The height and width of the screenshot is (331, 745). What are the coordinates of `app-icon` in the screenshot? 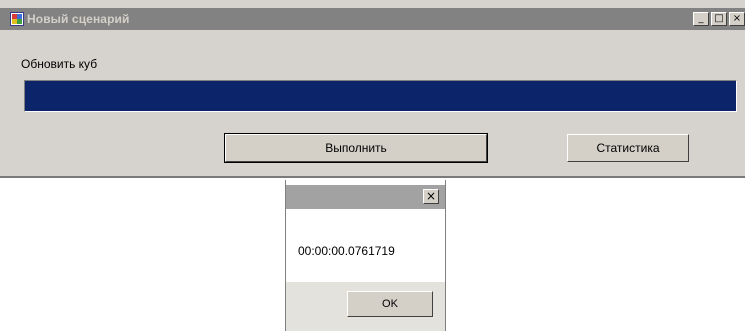 It's located at (17, 19).